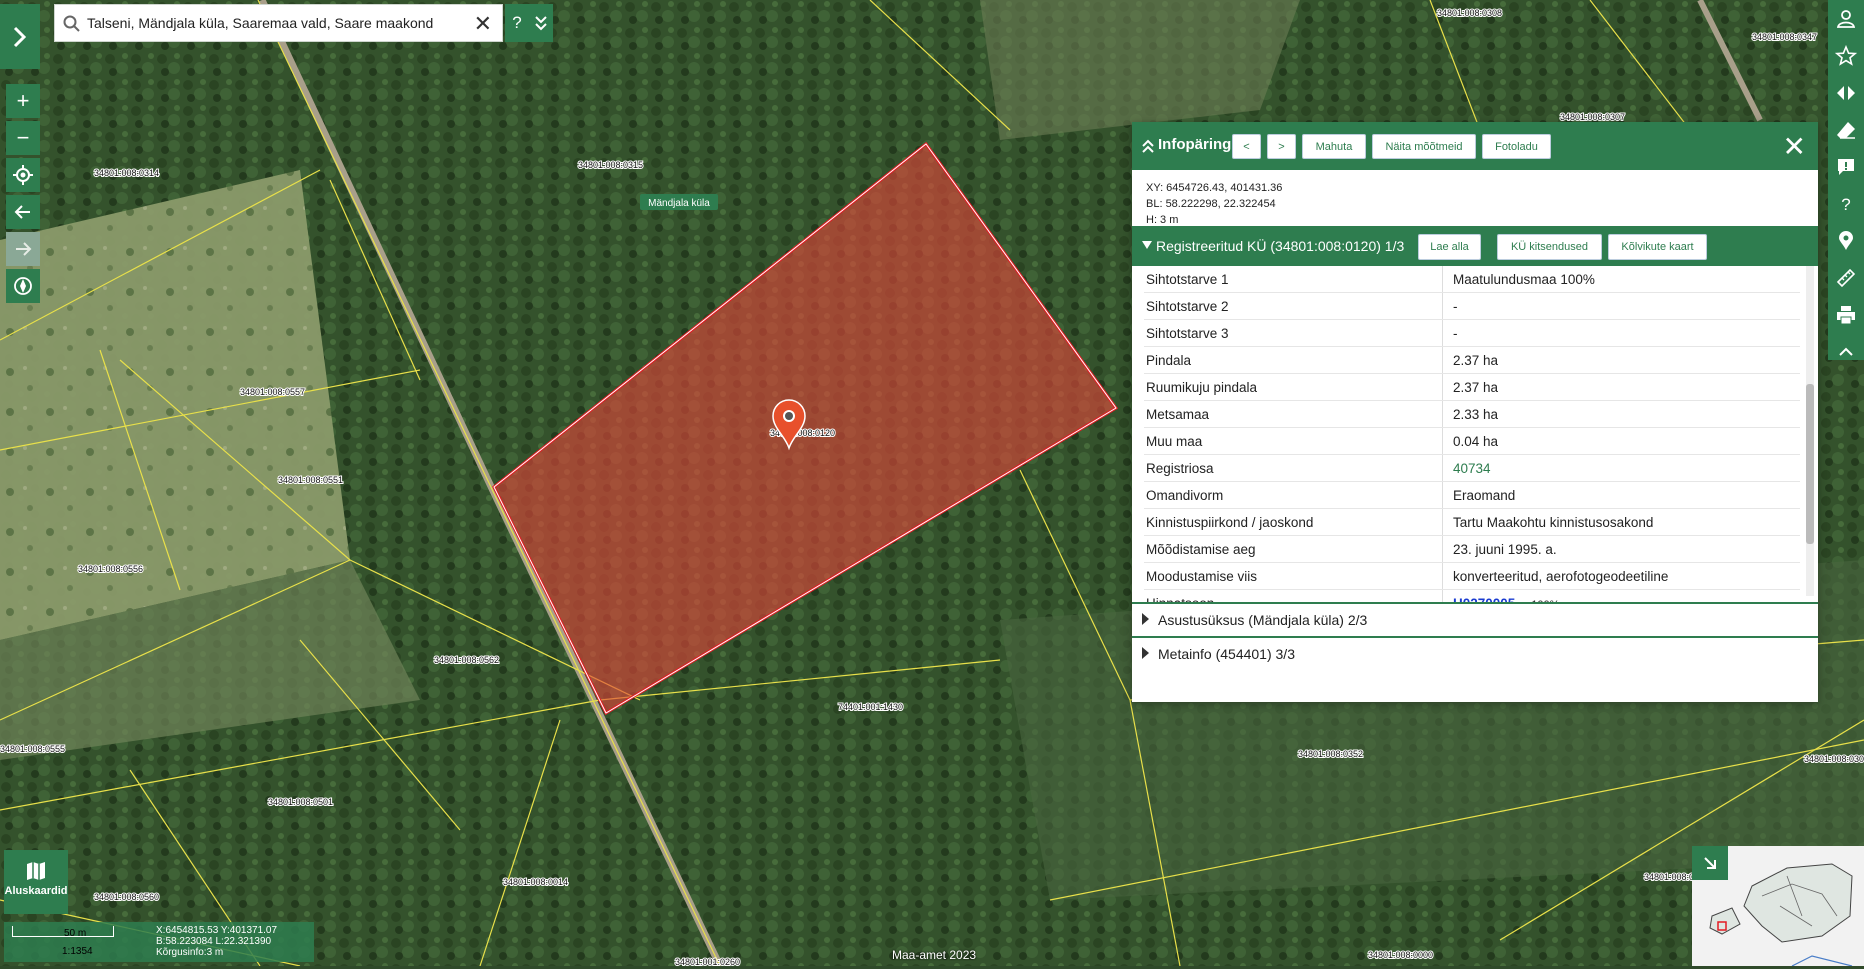  I want to click on double-chevron-down-icon, so click(541, 23).